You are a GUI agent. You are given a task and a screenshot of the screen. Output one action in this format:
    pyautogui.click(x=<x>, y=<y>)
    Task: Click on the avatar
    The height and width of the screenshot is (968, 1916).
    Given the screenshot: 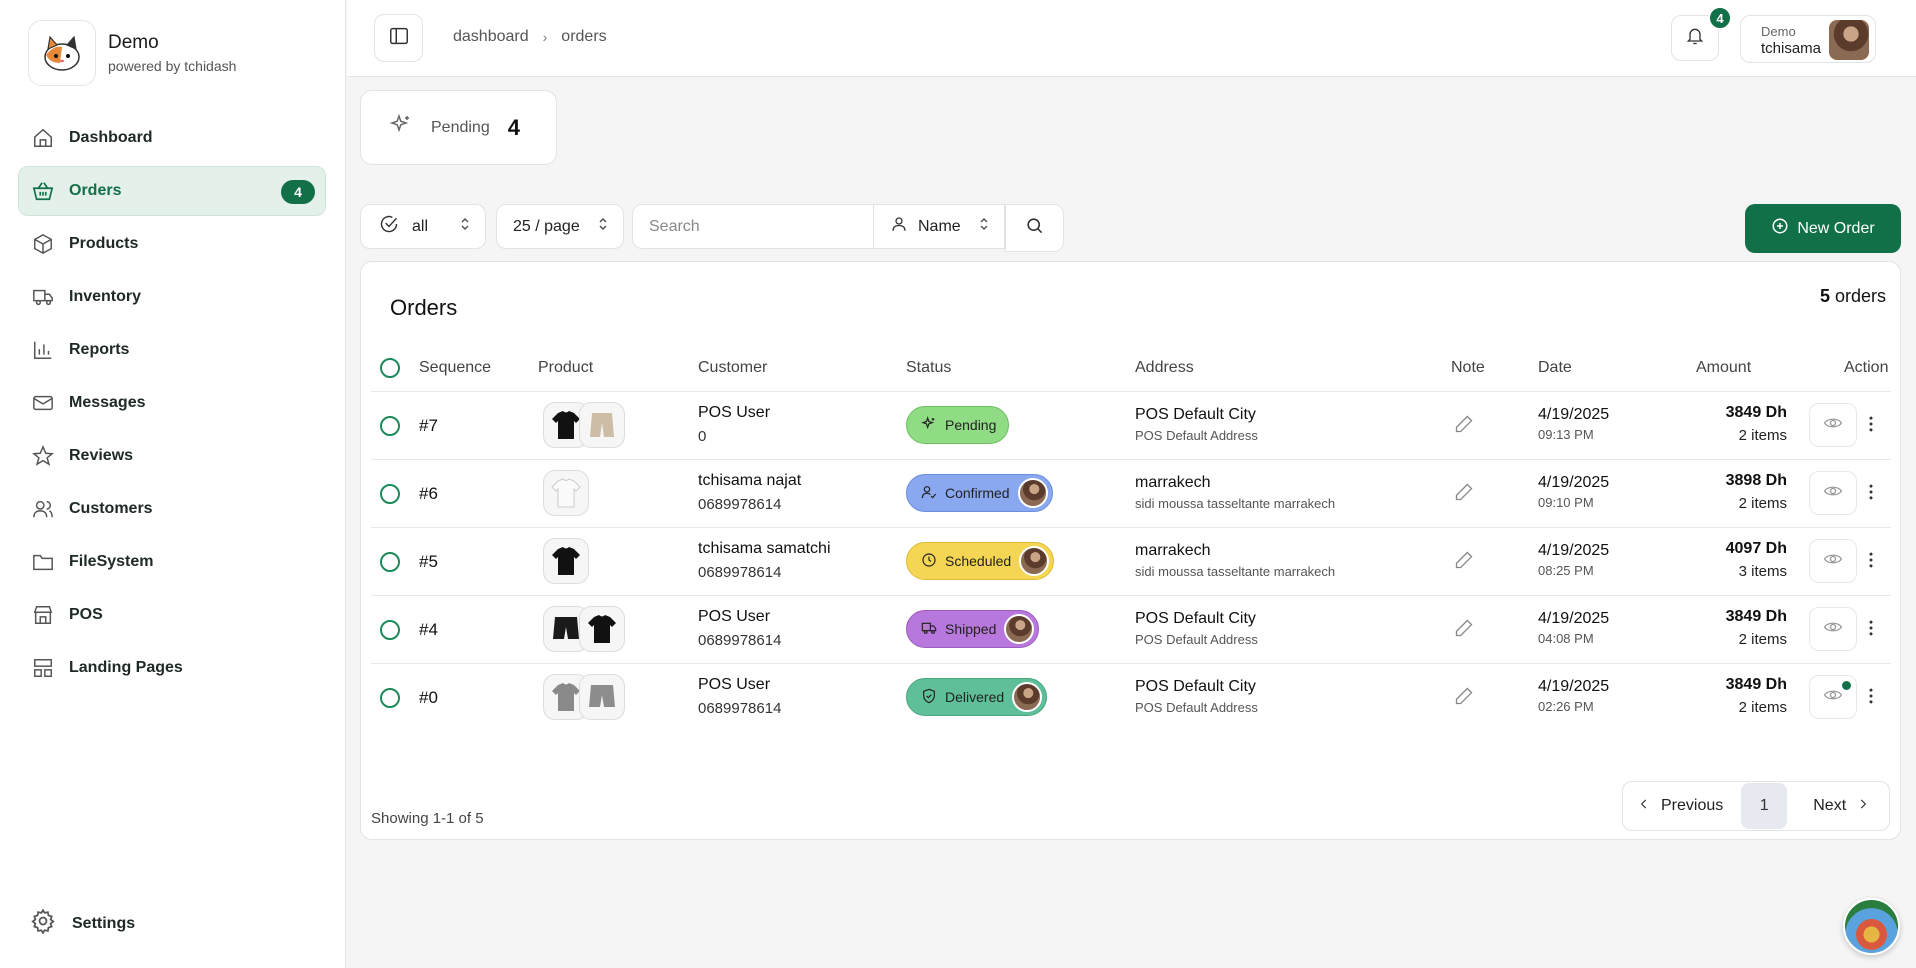 What is the action you would take?
    pyautogui.click(x=1027, y=697)
    